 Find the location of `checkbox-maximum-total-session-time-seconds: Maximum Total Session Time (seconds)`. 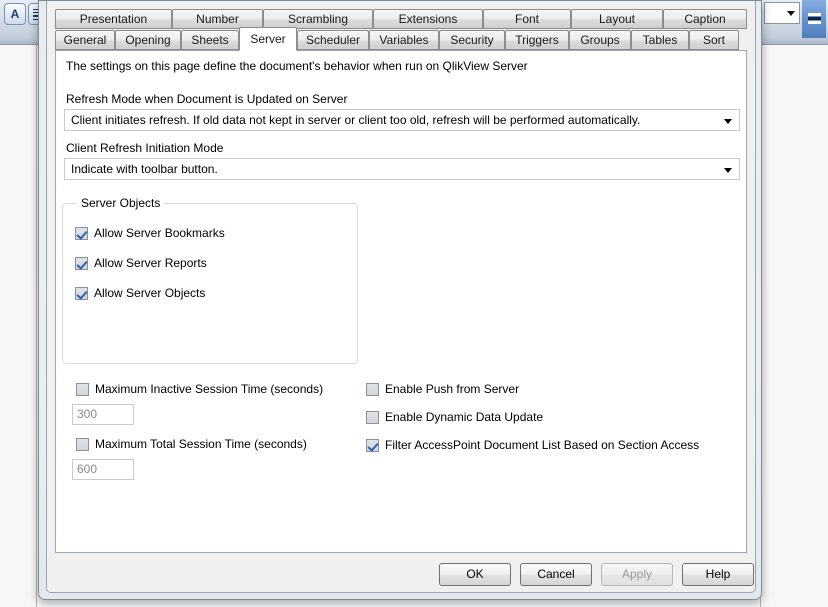

checkbox-maximum-total-session-time-seconds: Maximum Total Session Time (seconds) is located at coordinates (191, 444).